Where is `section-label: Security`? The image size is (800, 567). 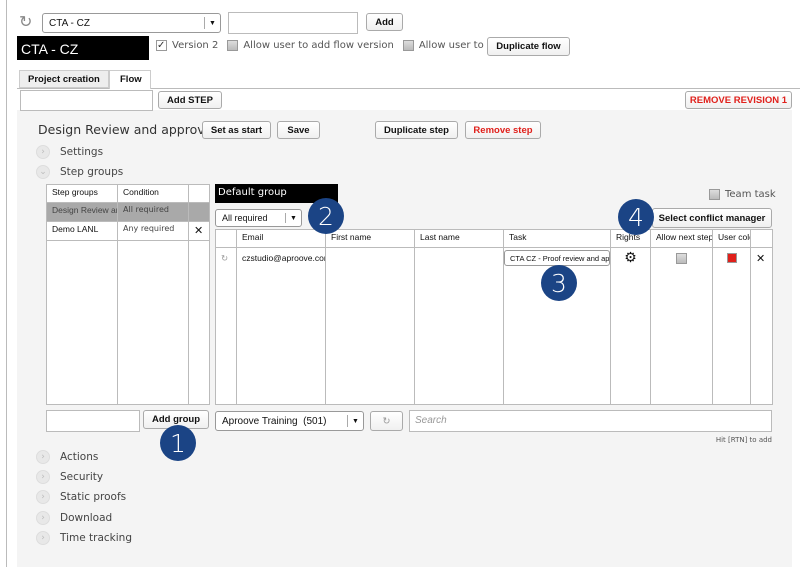
section-label: Security is located at coordinates (82, 477).